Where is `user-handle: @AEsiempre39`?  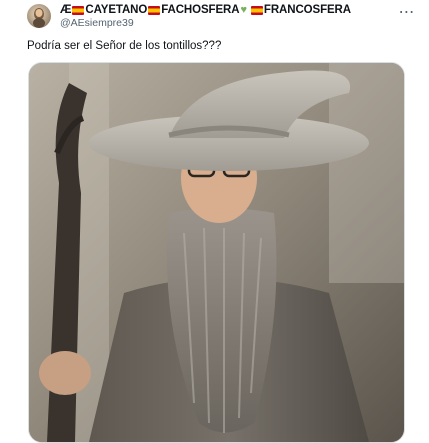 user-handle: @AEsiempre39 is located at coordinates (97, 23).